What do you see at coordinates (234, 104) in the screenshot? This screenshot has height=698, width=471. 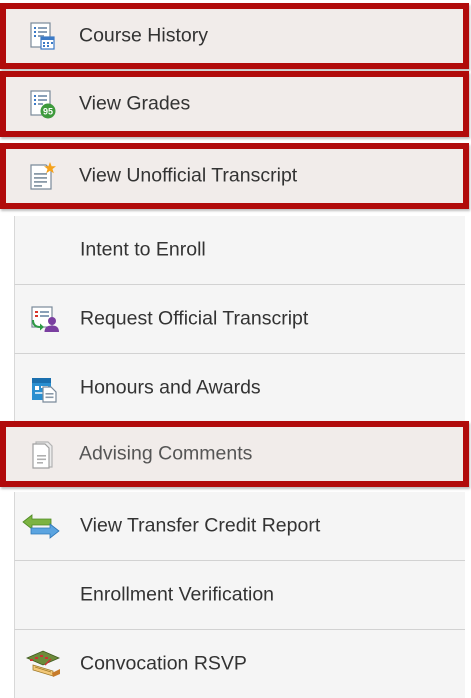 I see `menu-item-view-grades: 95 View Grades` at bounding box center [234, 104].